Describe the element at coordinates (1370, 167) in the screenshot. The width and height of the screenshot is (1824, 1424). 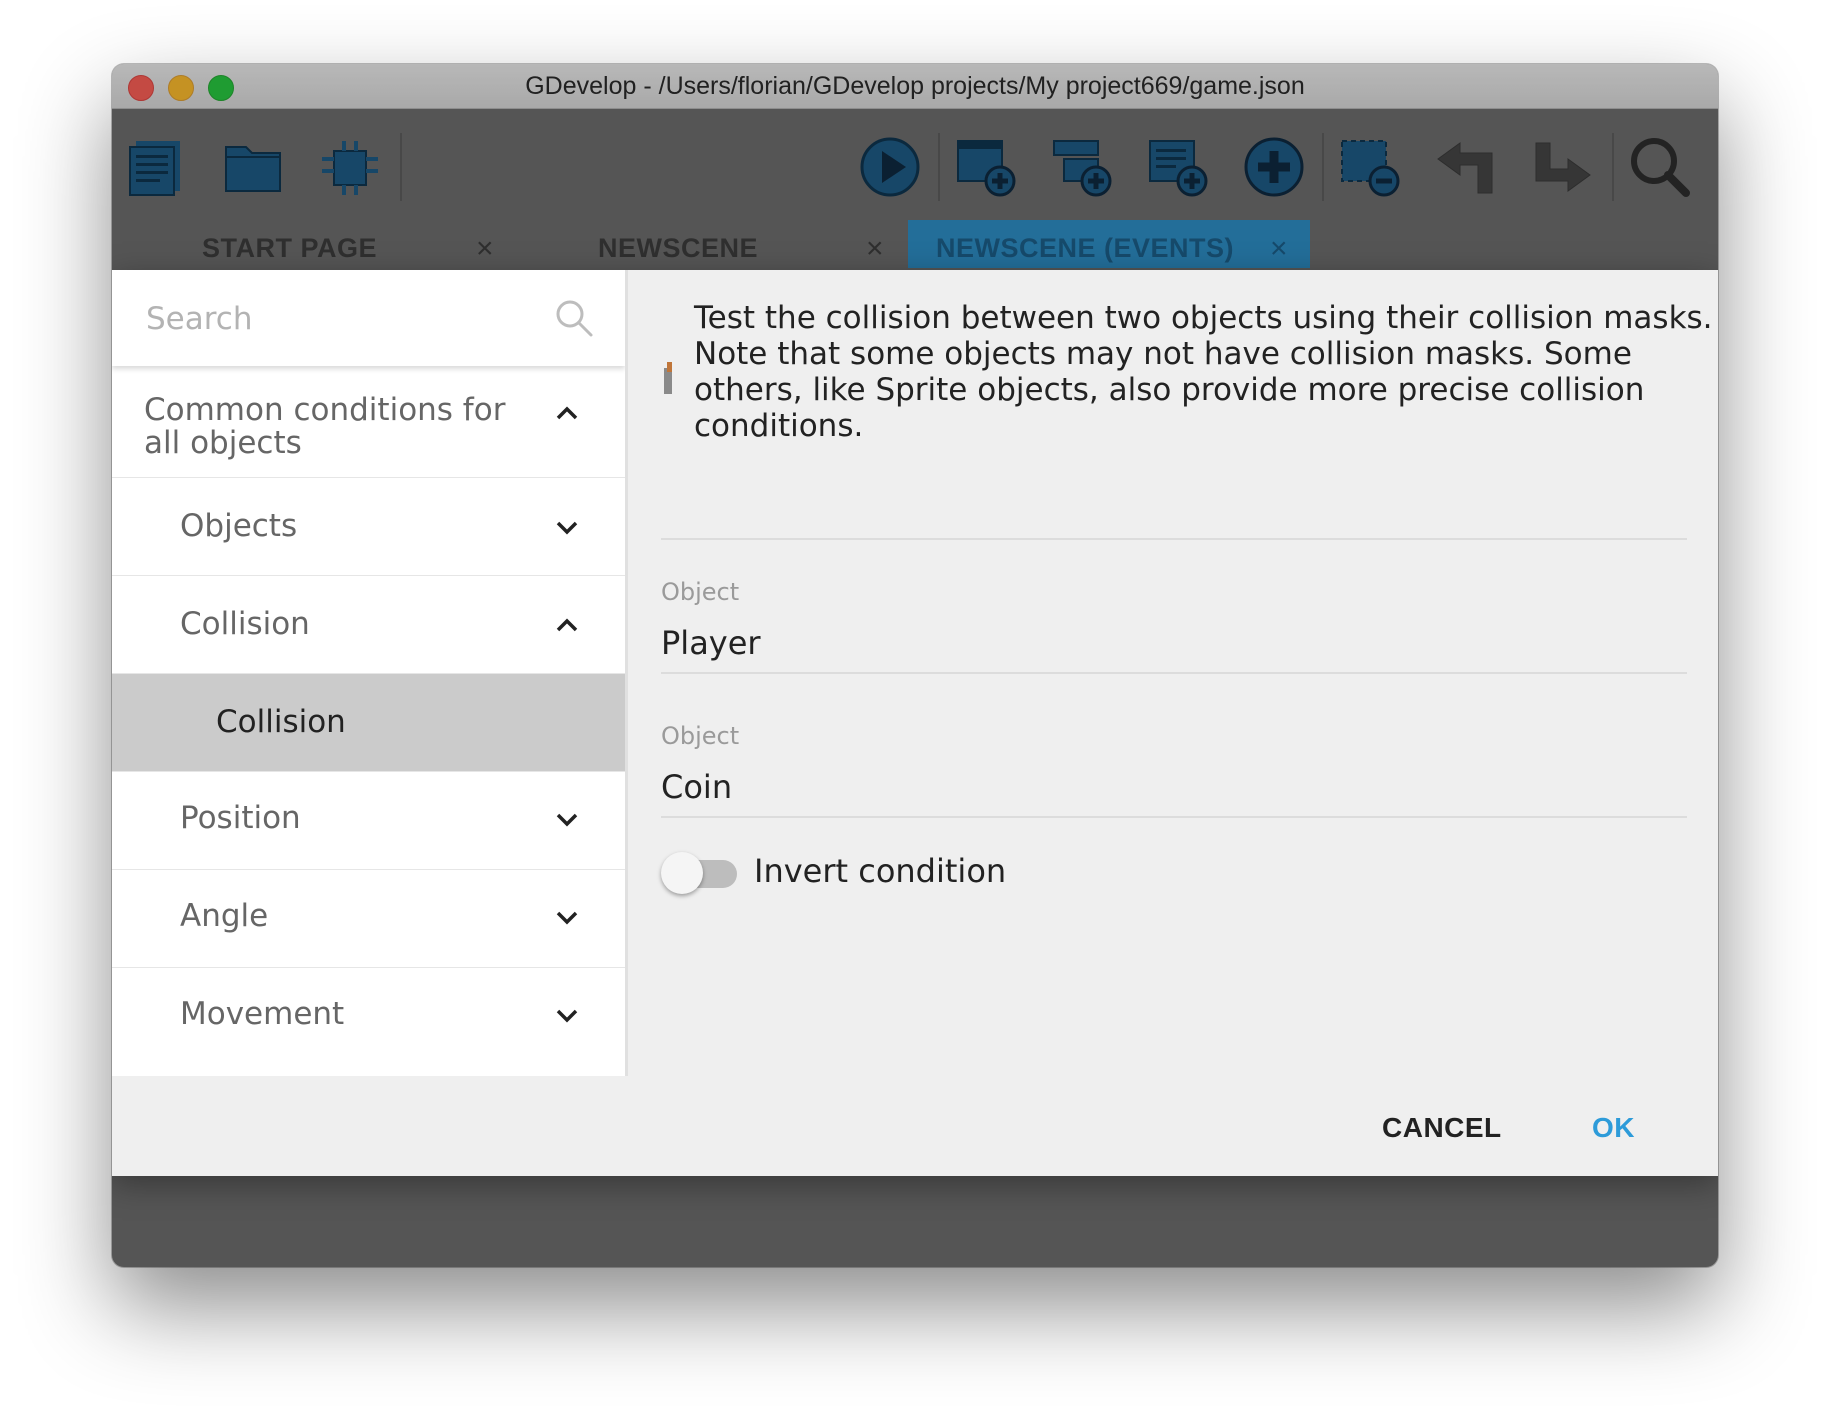
I see `delete-selection-icon` at that location.